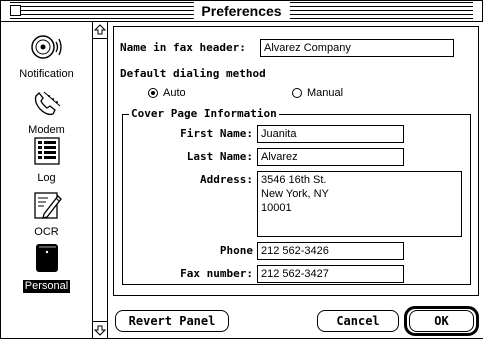 Image resolution: width=483 pixels, height=342 pixels. What do you see at coordinates (325, 93) in the screenshot?
I see `radio-manual-label: Manual` at bounding box center [325, 93].